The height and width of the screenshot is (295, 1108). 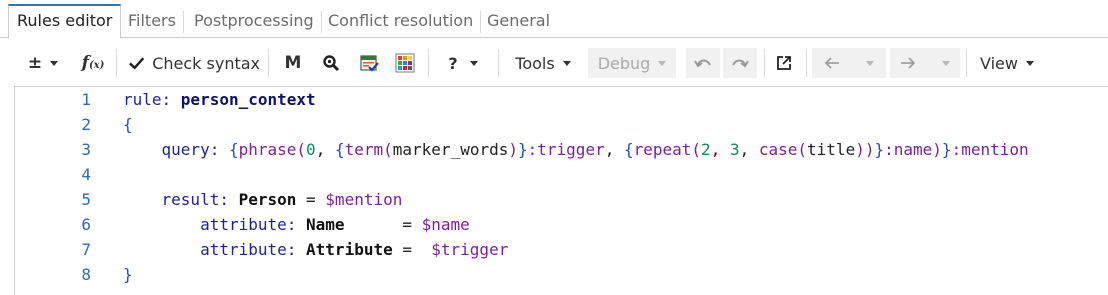 What do you see at coordinates (450, 149) in the screenshot?
I see `code-token: marker_words` at bounding box center [450, 149].